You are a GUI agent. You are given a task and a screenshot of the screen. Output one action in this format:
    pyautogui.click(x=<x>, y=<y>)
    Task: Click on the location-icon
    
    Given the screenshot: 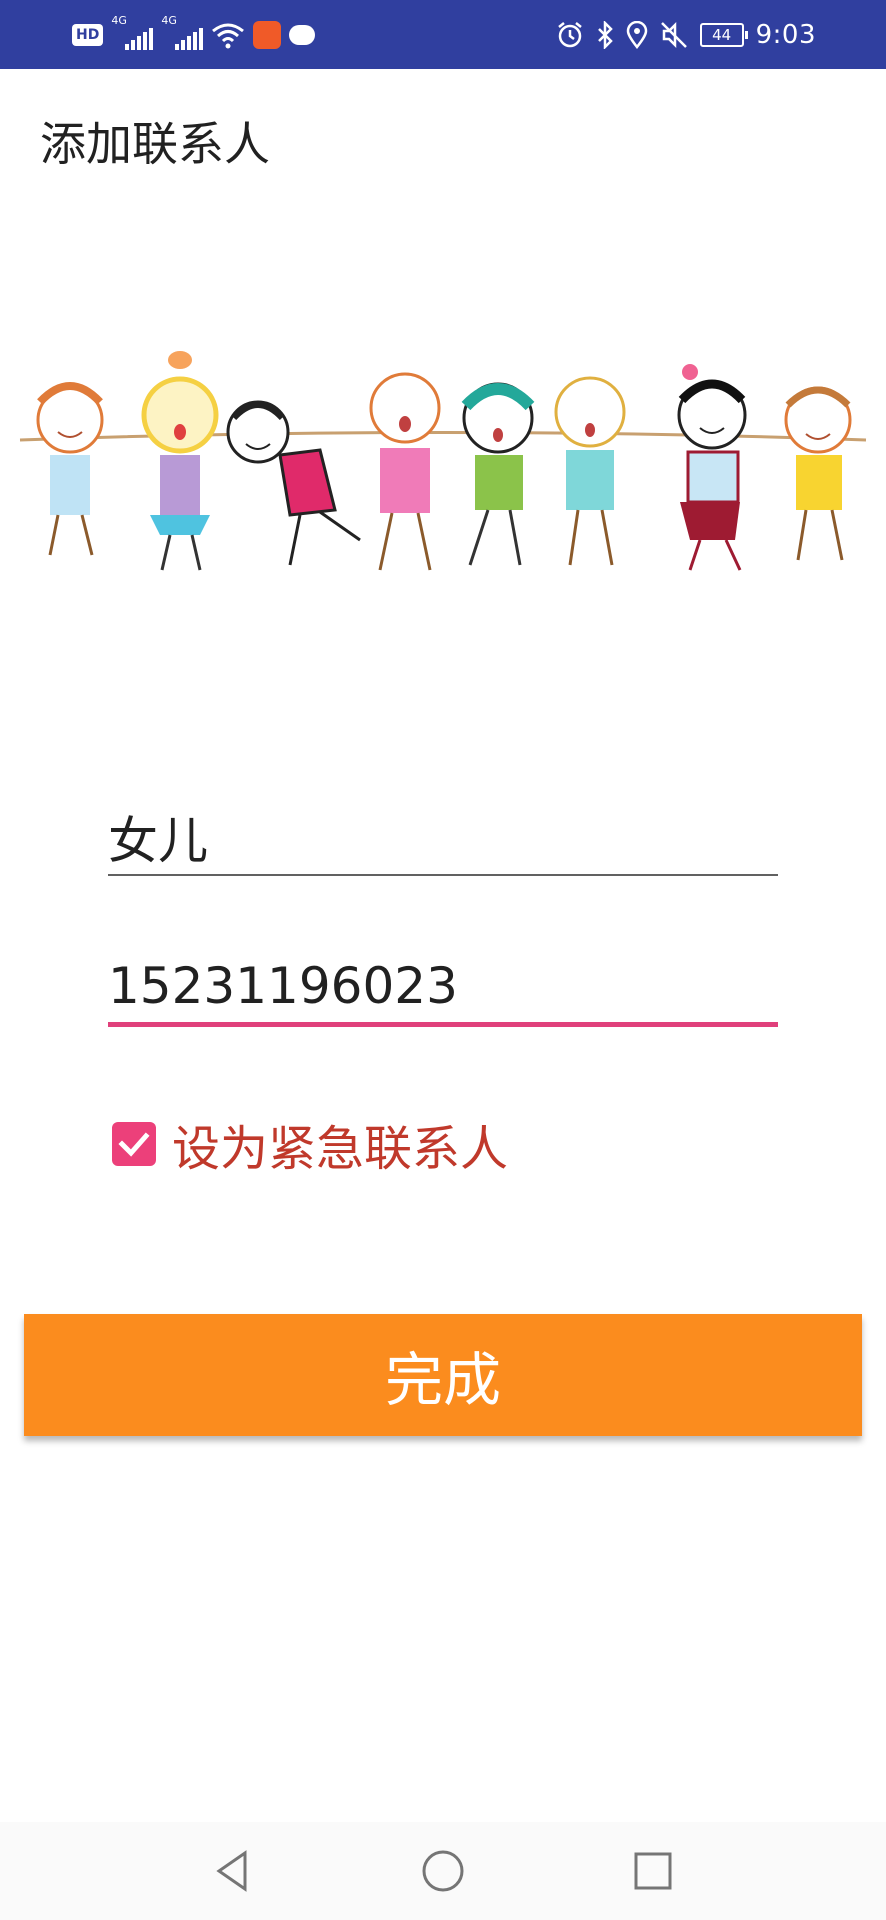 What is the action you would take?
    pyautogui.click(x=636, y=35)
    